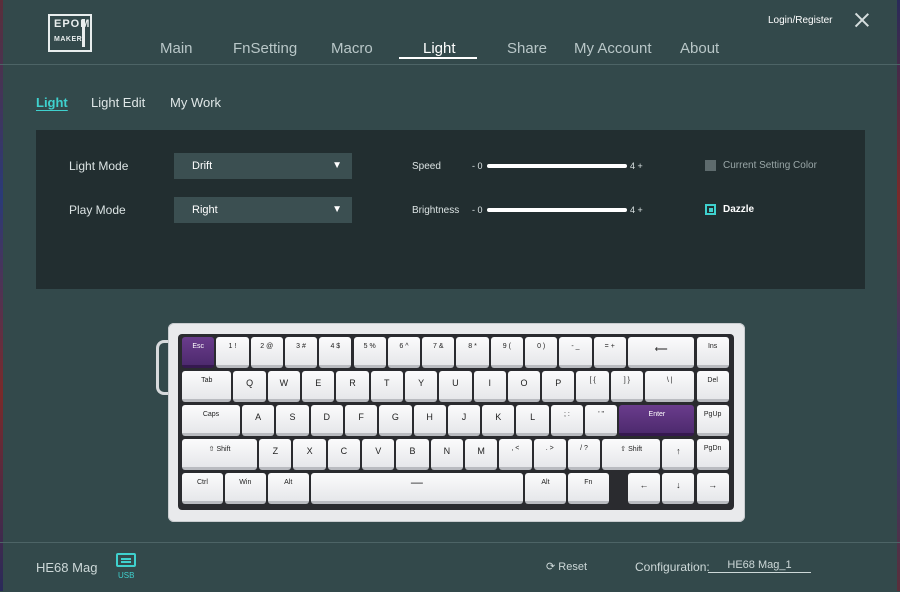 The width and height of the screenshot is (900, 592). What do you see at coordinates (601, 420) in the screenshot?
I see `key-symbol: ' "` at bounding box center [601, 420].